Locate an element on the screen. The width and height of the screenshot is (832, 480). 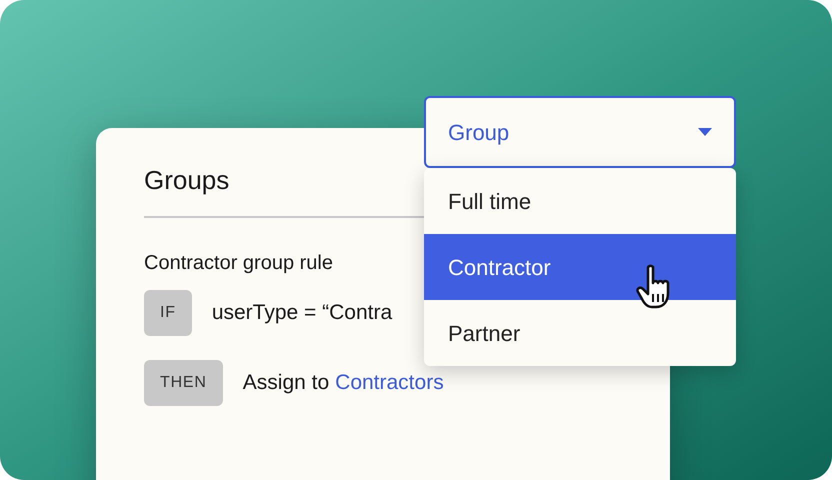
group-link: Contractors is located at coordinates (389, 383).